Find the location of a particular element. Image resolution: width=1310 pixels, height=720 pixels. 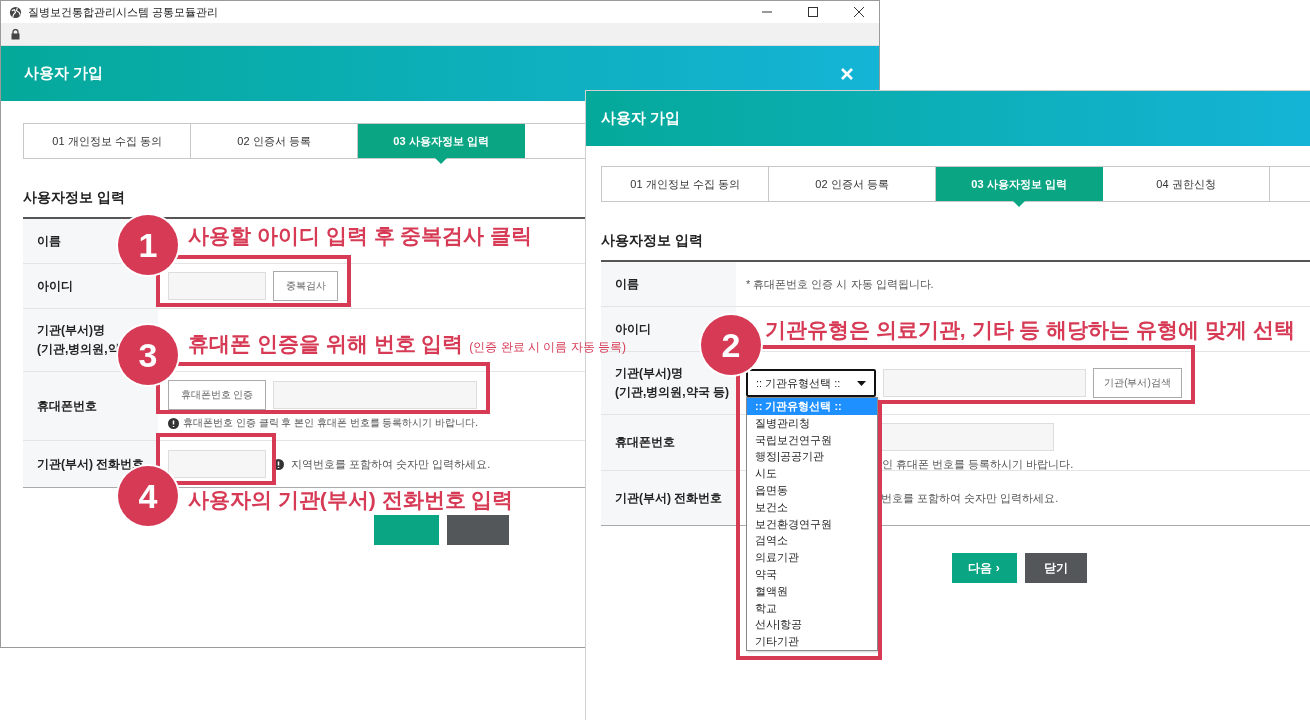

annotation-text: 사용할 아이디 입력 후 중복검사 클릭 is located at coordinates (360, 236).